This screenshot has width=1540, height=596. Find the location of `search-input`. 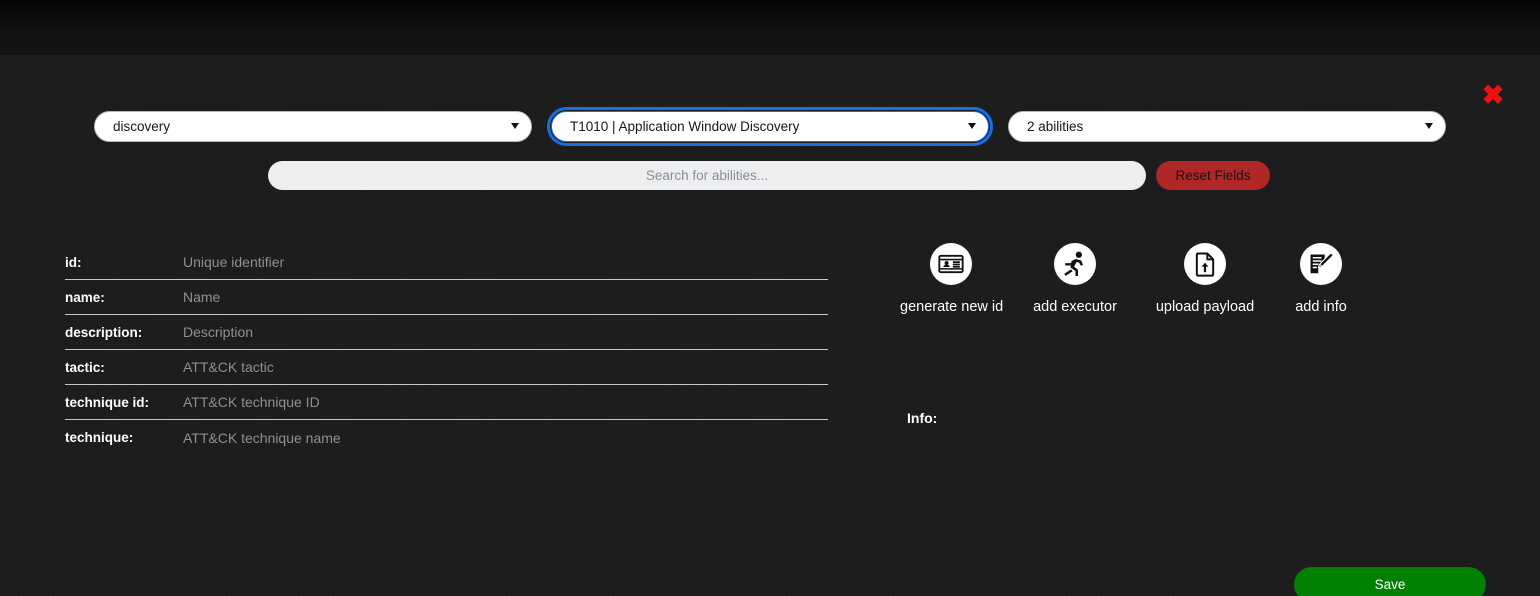

search-input is located at coordinates (707, 175).